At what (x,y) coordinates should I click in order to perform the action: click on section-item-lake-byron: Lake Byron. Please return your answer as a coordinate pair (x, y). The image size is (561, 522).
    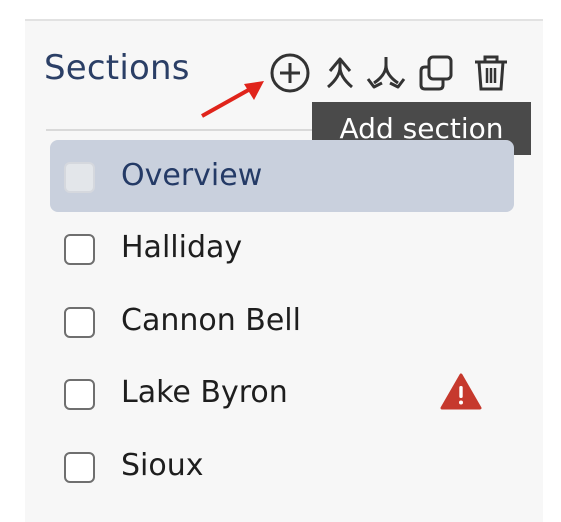
    Looking at the image, I should click on (282, 393).